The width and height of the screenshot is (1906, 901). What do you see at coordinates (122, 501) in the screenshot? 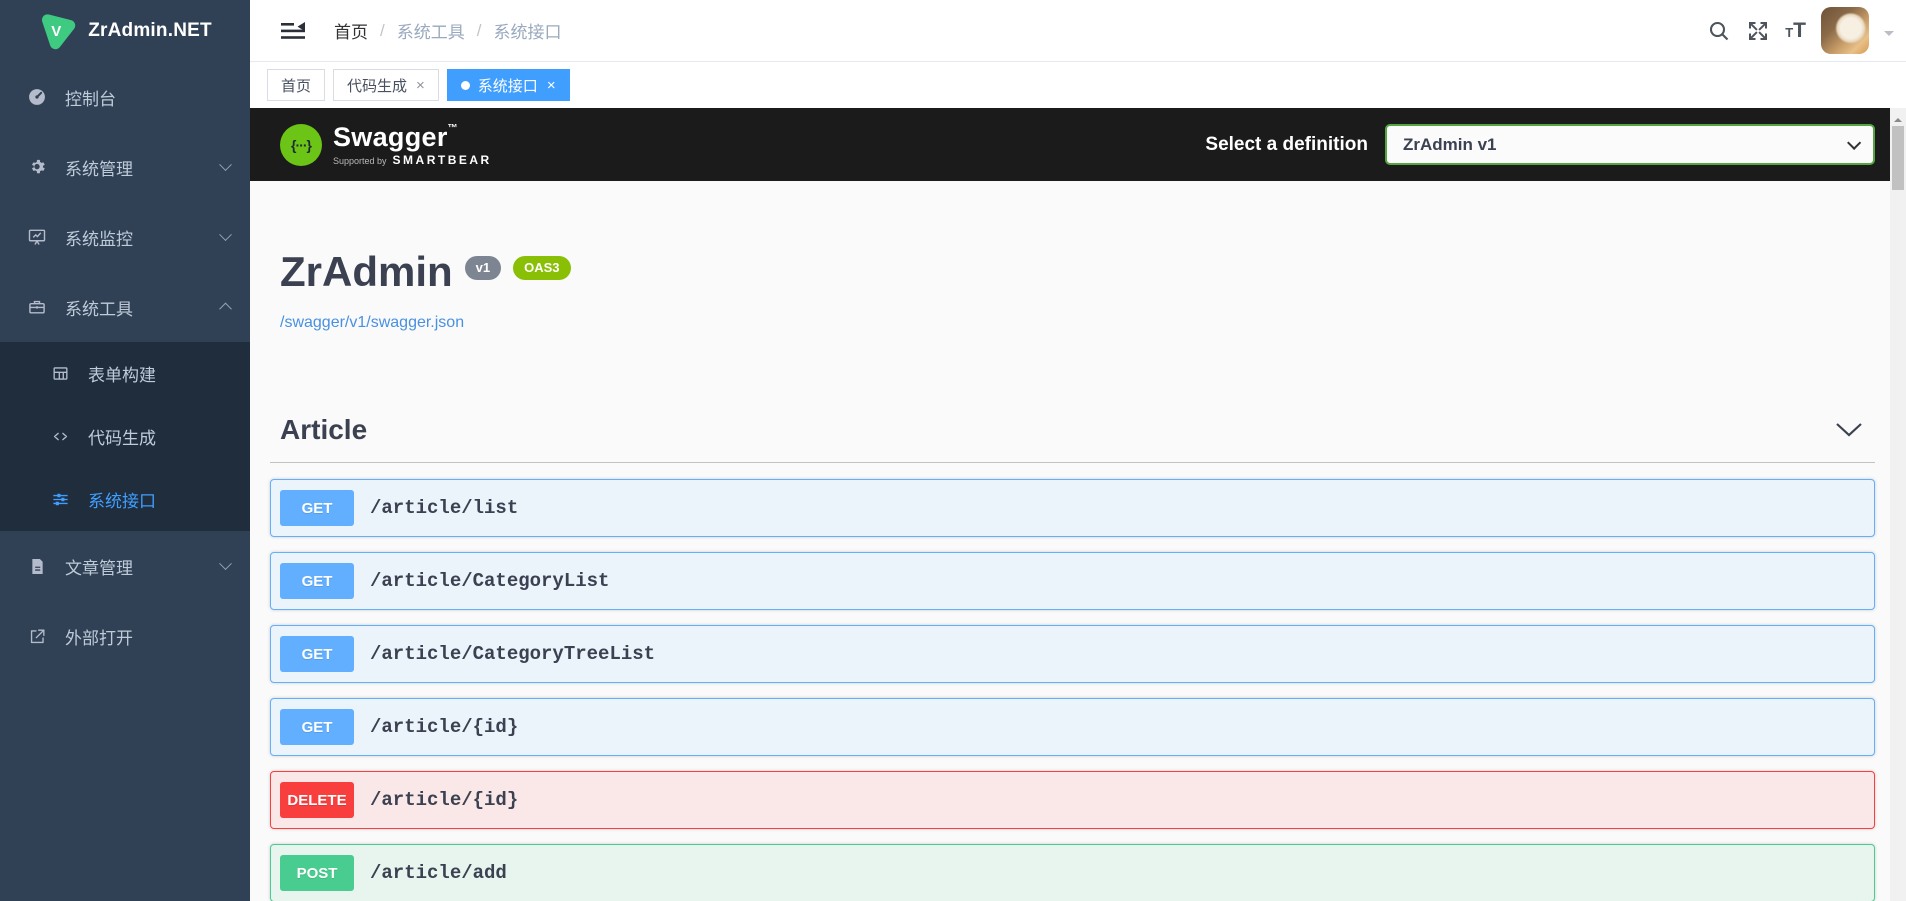
I see `sidebar-item-label: 系统接口` at bounding box center [122, 501].